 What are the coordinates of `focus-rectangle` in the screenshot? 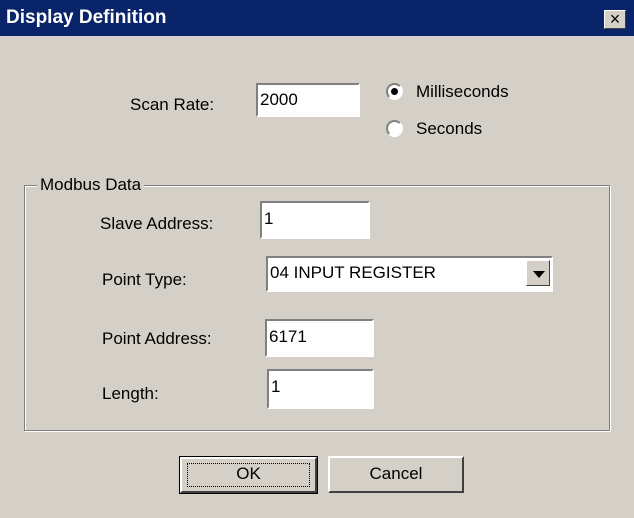 It's located at (248, 475).